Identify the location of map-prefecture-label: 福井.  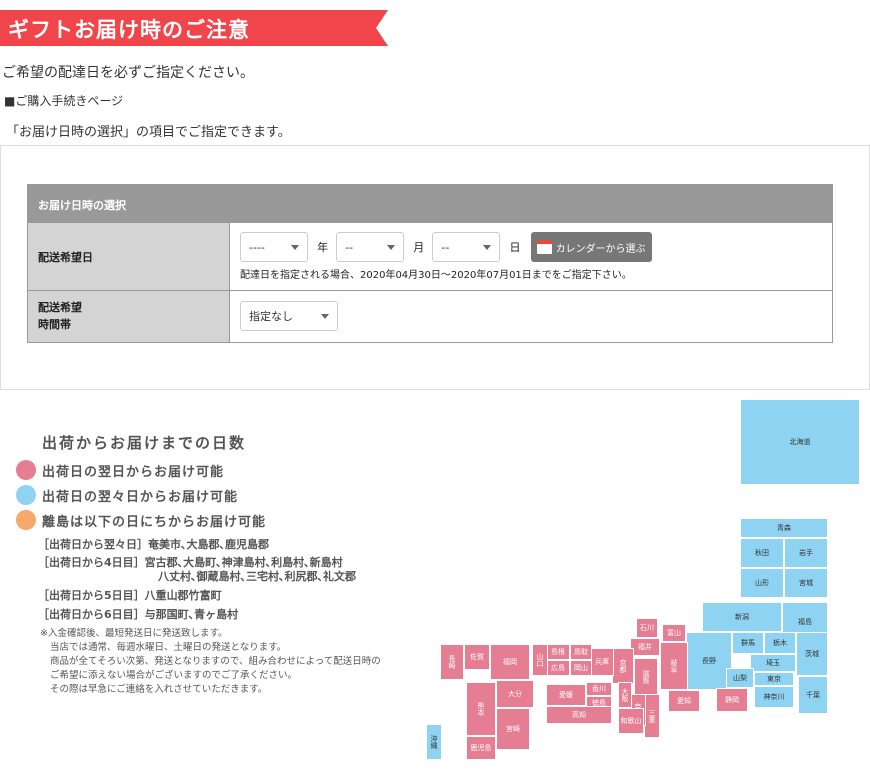
(645, 647).